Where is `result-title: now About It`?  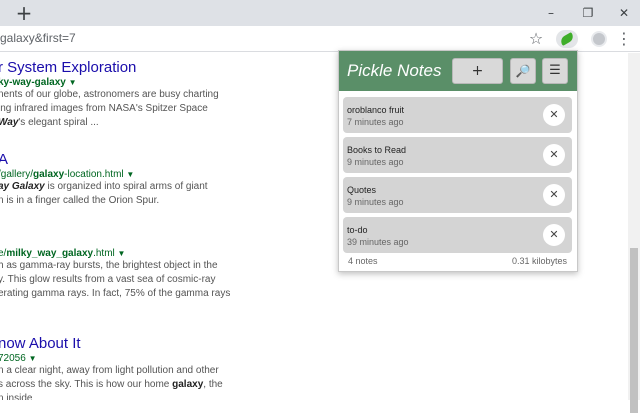
result-title: now About It is located at coordinates (164, 343).